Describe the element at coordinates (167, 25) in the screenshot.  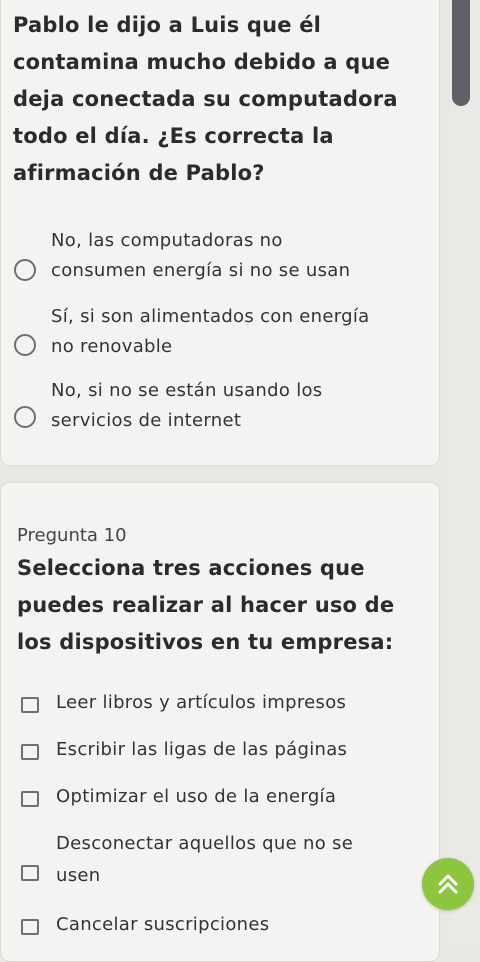
I see `question-1-line: Pablo le dijo a Luis que él` at that location.